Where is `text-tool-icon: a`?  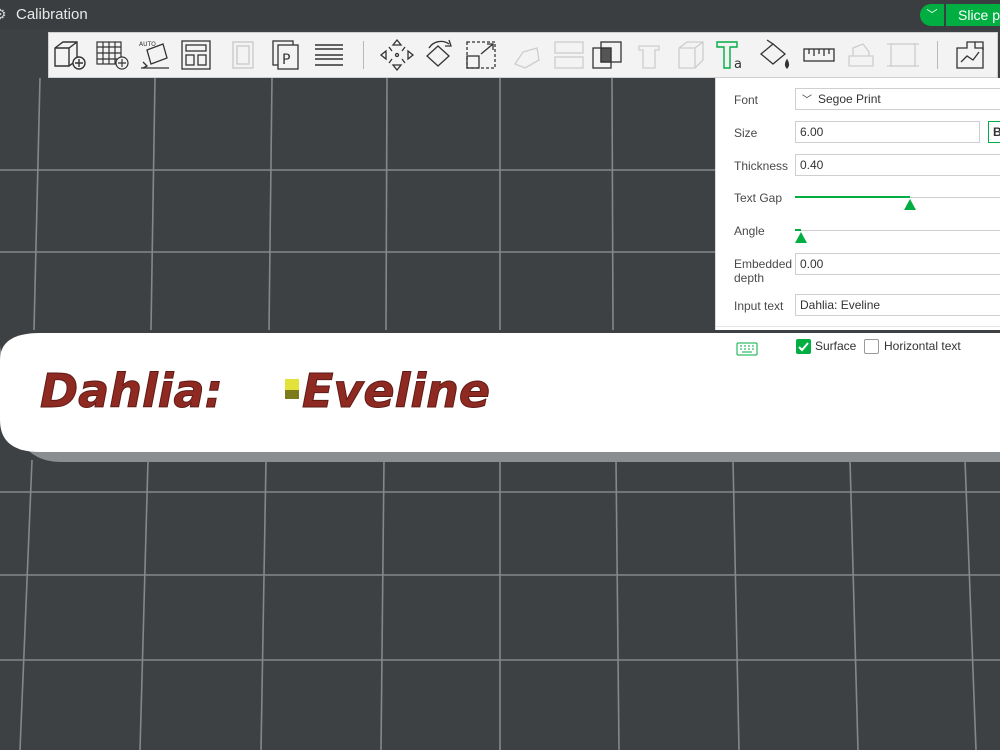 text-tool-icon: a is located at coordinates (729, 56).